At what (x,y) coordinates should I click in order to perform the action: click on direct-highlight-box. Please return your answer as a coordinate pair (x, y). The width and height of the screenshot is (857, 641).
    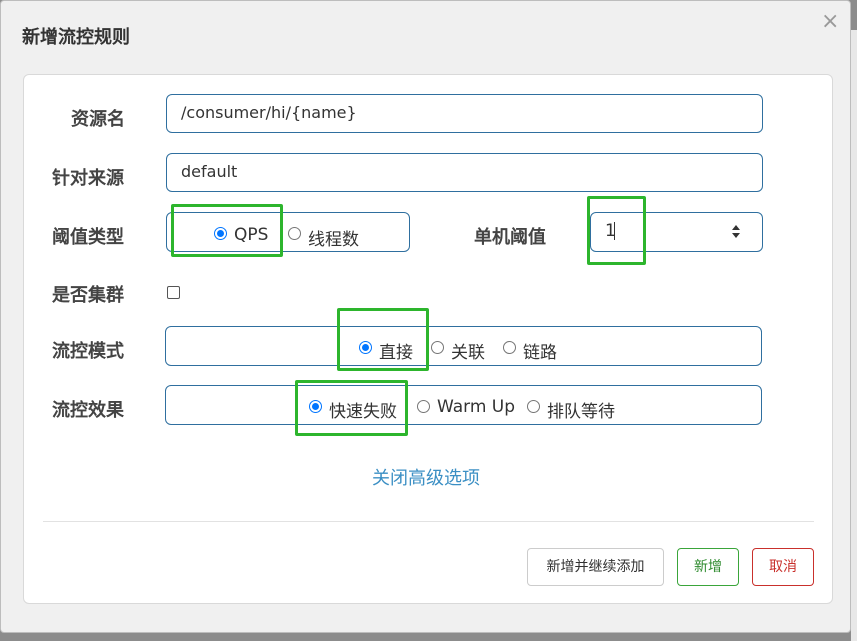
    Looking at the image, I should click on (383, 339).